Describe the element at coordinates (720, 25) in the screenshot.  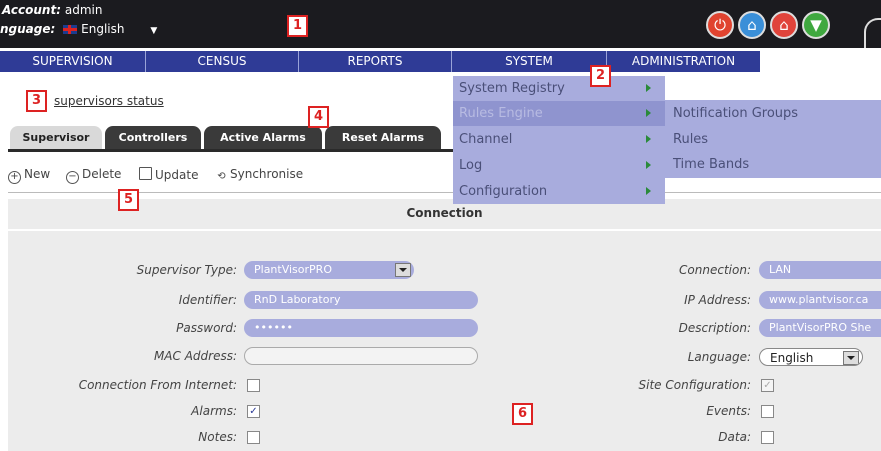
I see `power-icon: ⏻` at that location.